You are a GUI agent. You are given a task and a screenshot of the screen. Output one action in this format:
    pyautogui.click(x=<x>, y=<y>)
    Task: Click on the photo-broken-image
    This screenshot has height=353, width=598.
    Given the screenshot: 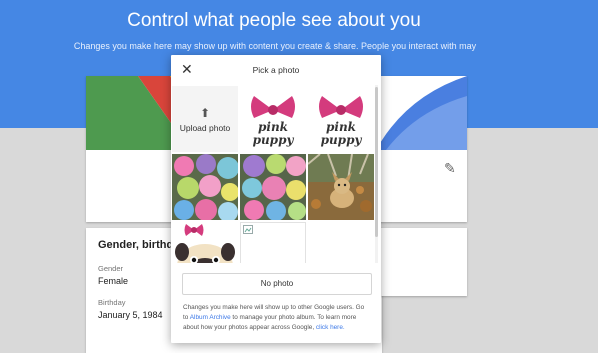 What is the action you would take?
    pyautogui.click(x=273, y=242)
    